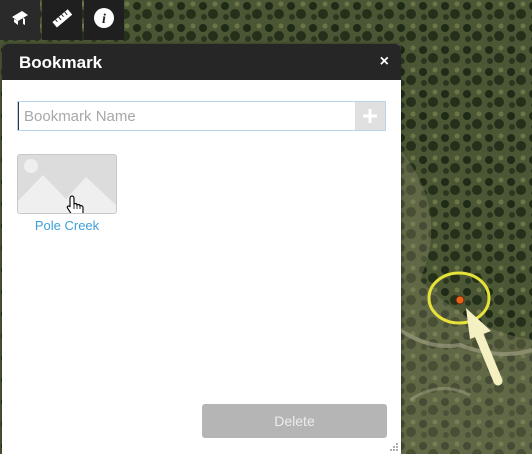 Image resolution: width=532 pixels, height=454 pixels. I want to click on plus-icon, so click(370, 116).